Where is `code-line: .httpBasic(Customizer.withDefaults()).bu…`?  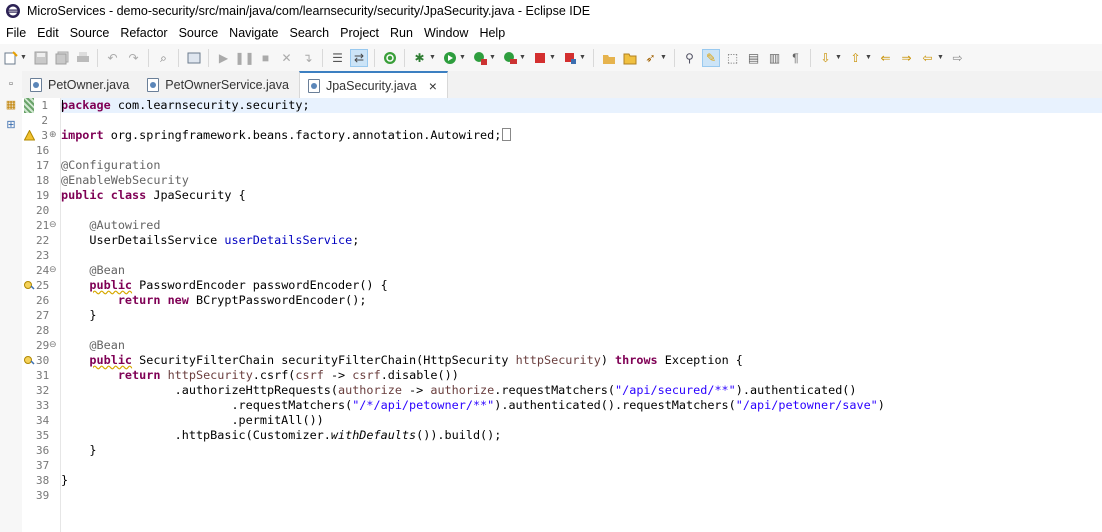 code-line: .httpBasic(Customizer.withDefaults()).bu… is located at coordinates (581, 435).